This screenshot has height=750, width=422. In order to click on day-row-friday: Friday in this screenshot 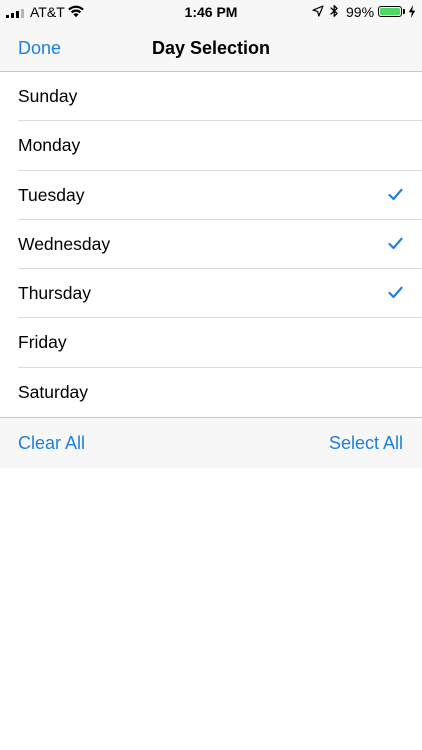, I will do `click(211, 343)`.